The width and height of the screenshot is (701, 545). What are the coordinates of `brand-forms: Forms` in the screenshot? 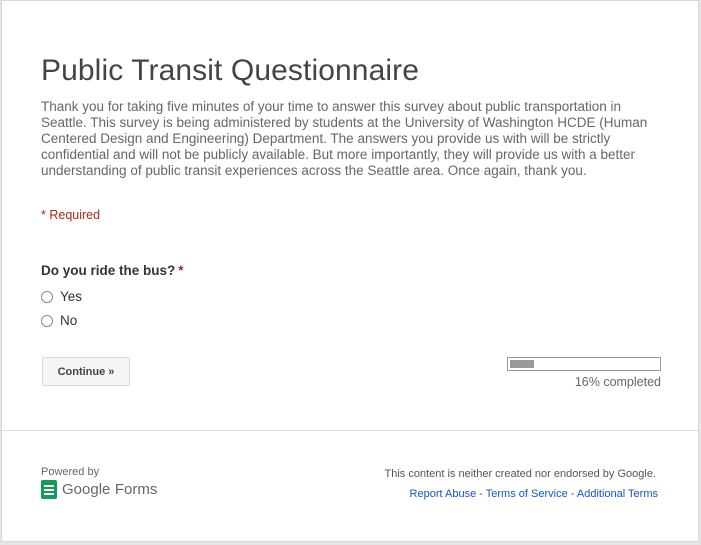 It's located at (136, 489).